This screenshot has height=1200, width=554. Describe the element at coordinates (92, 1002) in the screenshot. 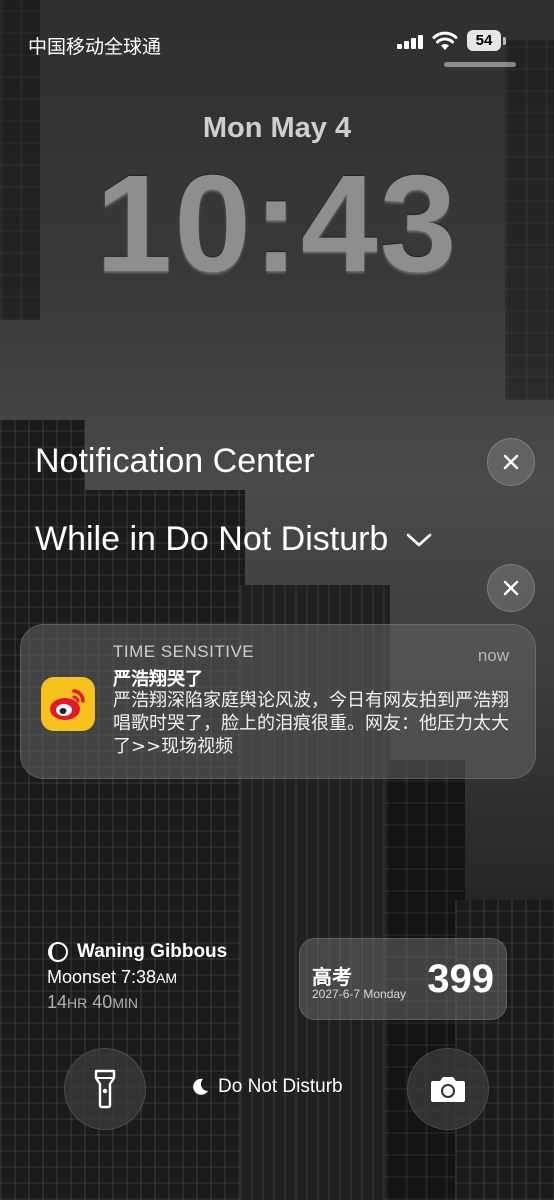

I see `moon-duration: 14HR 40MIN` at that location.